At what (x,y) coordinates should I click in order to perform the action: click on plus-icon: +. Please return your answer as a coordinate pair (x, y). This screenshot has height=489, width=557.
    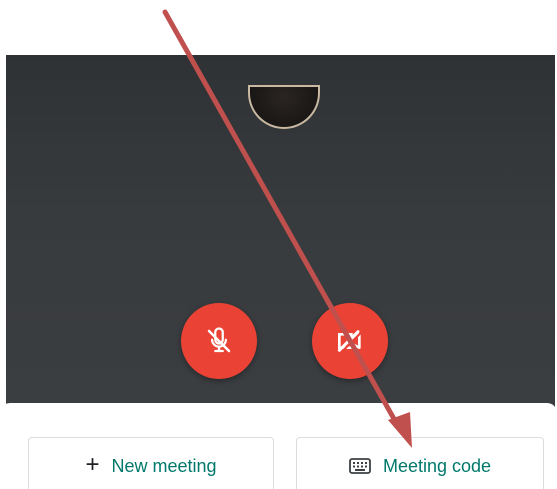
    Looking at the image, I should click on (92, 464).